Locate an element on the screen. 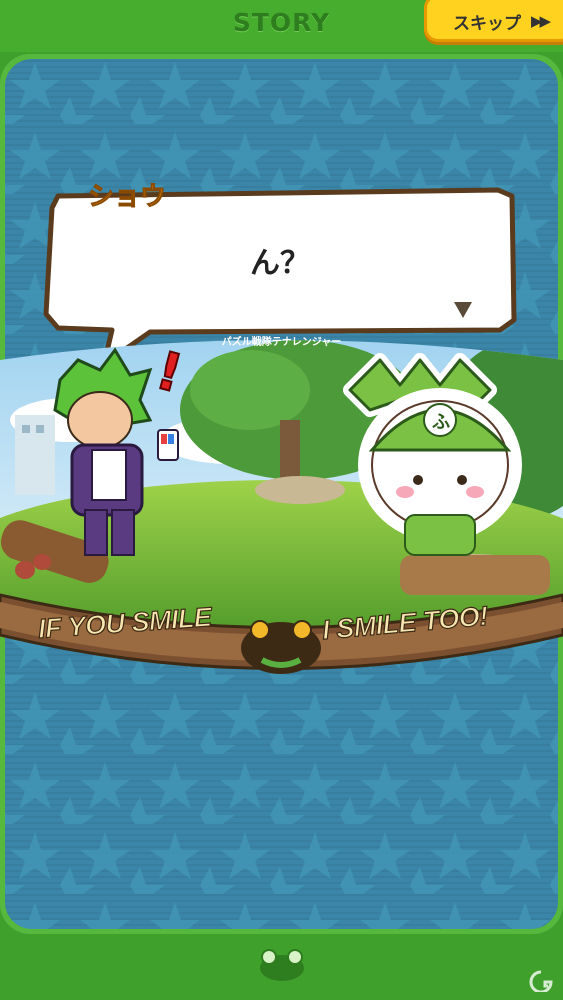 This screenshot has height=1000, width=563. smile-emblem-icon is located at coordinates (281, 647).